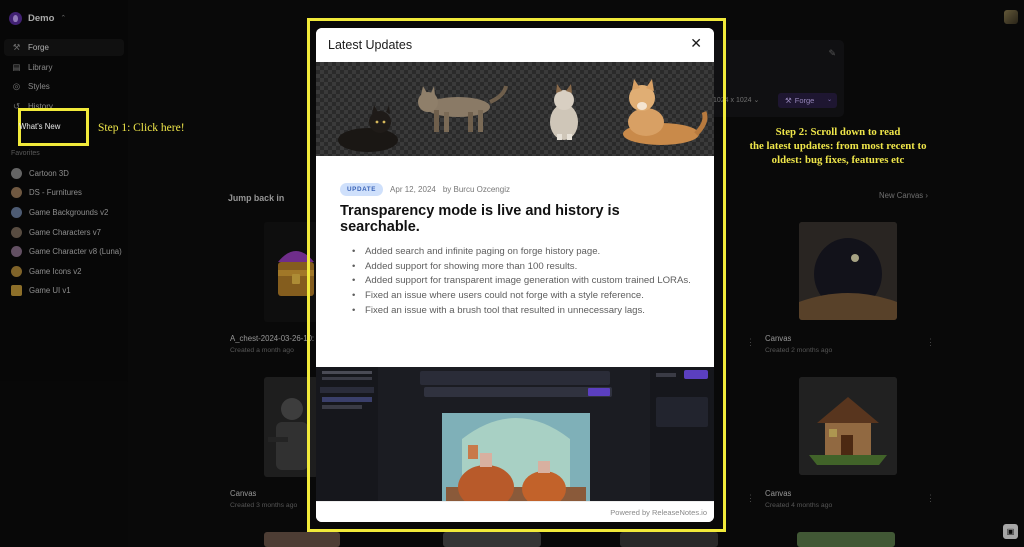 This screenshot has height=547, width=1024. I want to click on post-author: by Burcu Ozcengiz, so click(476, 189).